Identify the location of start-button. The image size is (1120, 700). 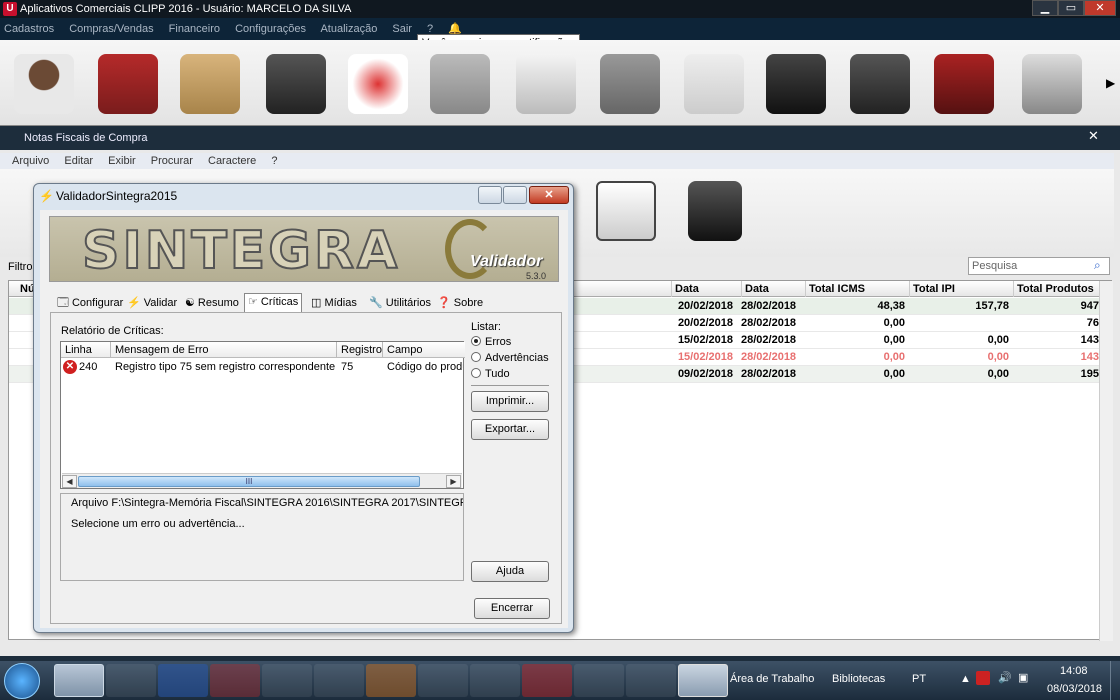
(22, 681).